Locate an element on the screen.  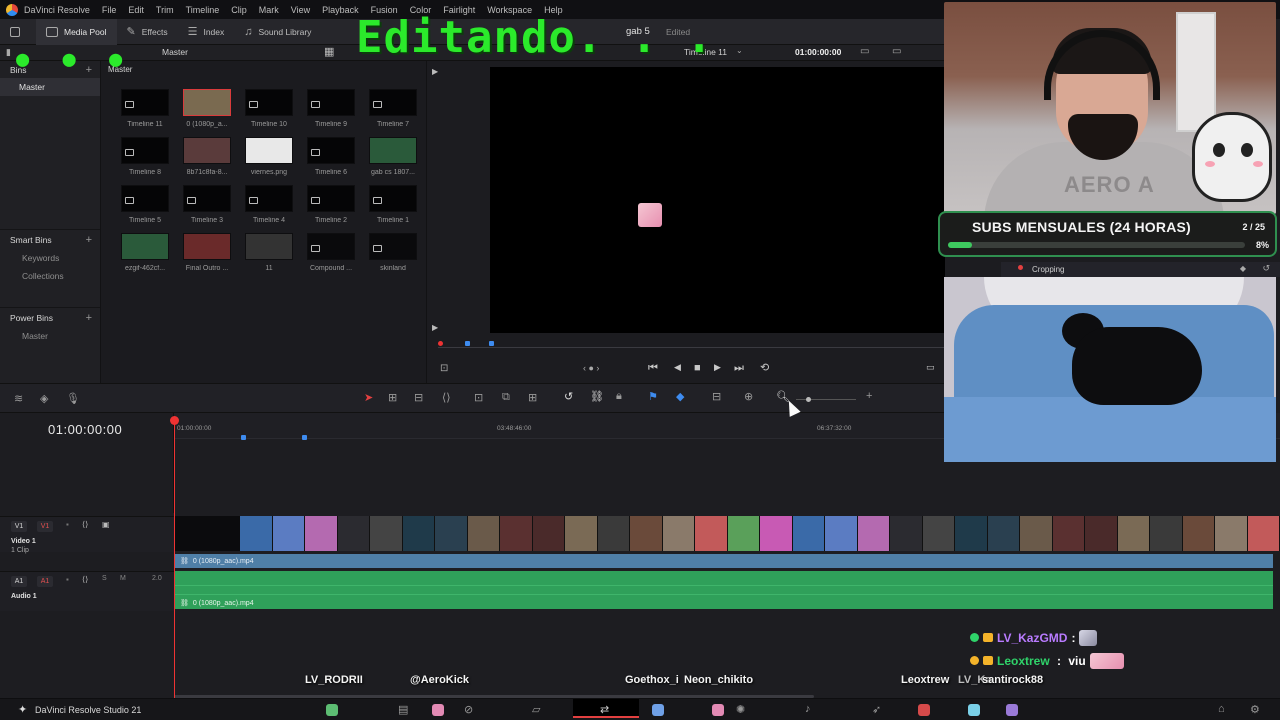
menu-mark: Mark is located at coordinates (269, 10).